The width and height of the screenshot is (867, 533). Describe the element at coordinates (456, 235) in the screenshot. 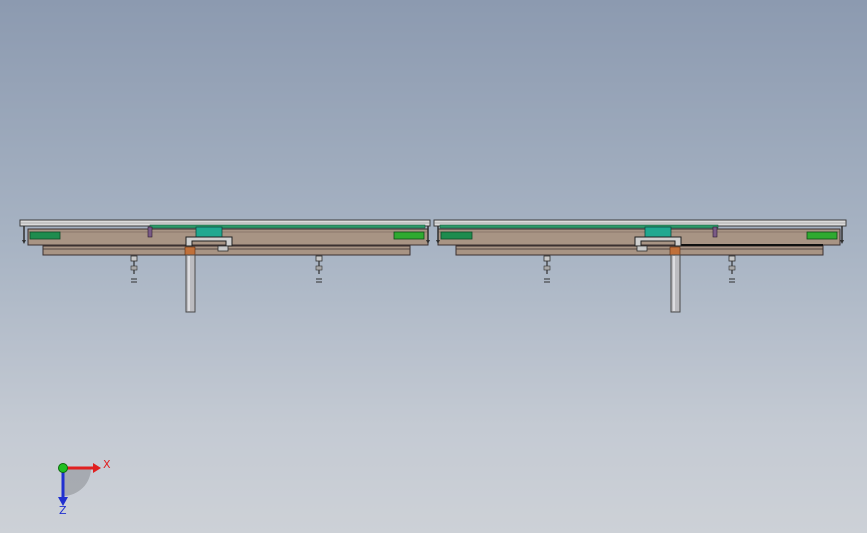

I see `right-green-pad-a` at that location.